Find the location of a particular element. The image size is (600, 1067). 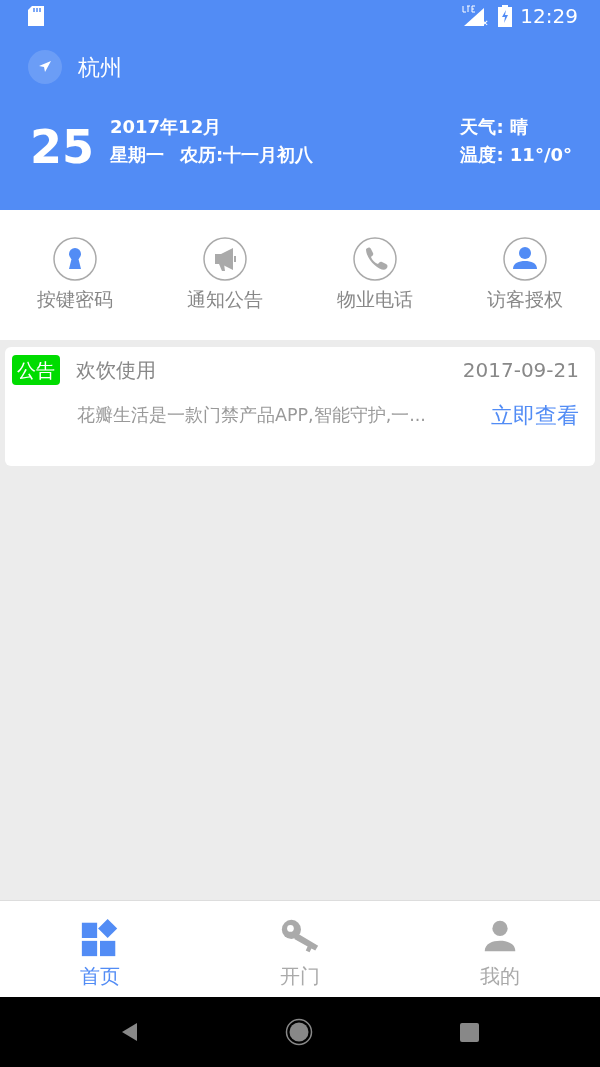

view-now-link: 立即查看 is located at coordinates (535, 415).